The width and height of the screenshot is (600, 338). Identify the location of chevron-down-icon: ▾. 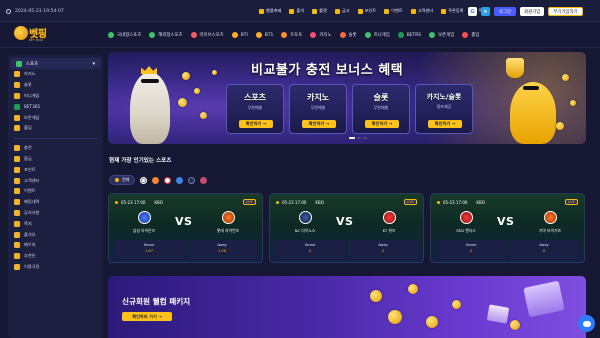
(93, 64).